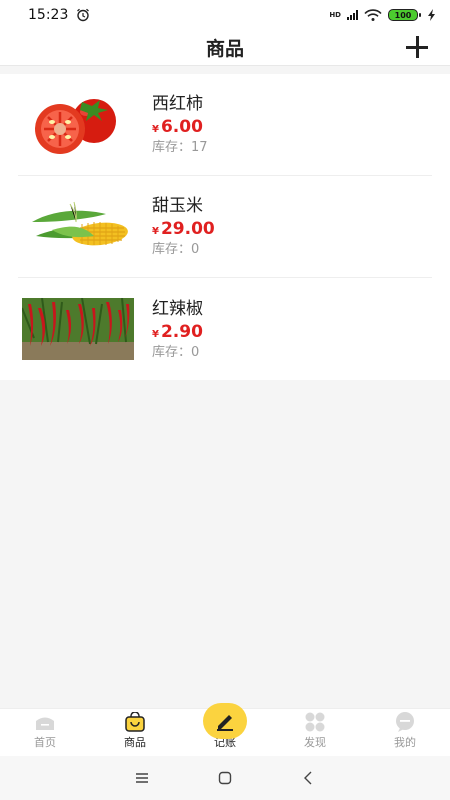 The image size is (450, 800). I want to click on tab-label: 发现, so click(315, 742).